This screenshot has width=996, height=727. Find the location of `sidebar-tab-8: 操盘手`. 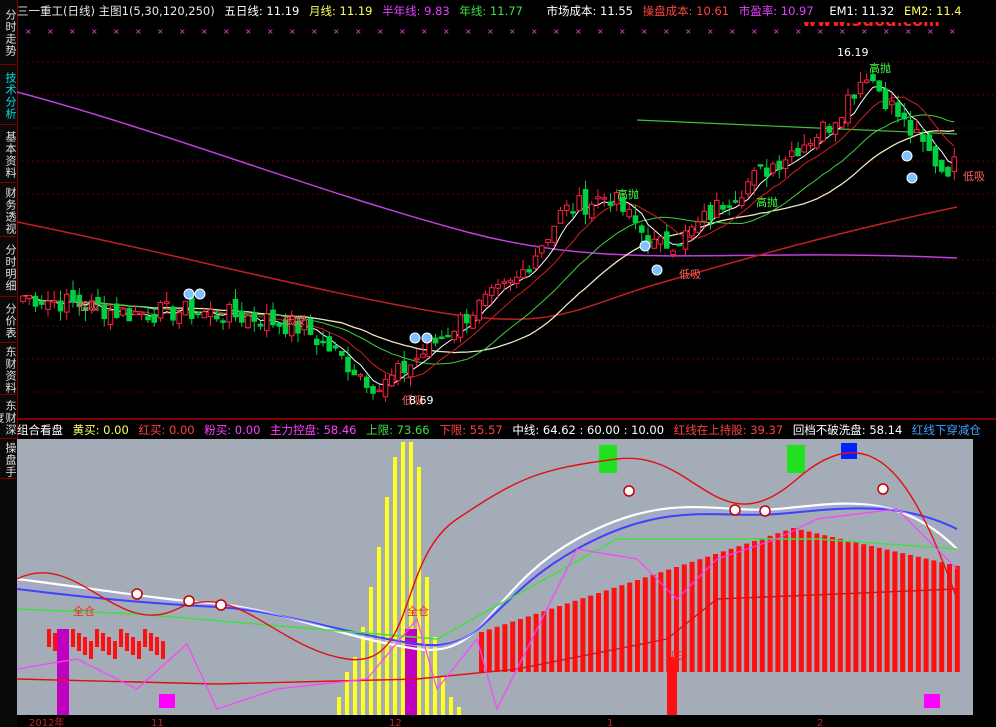

sidebar-tab-8: 操盘手 is located at coordinates (8, 460).